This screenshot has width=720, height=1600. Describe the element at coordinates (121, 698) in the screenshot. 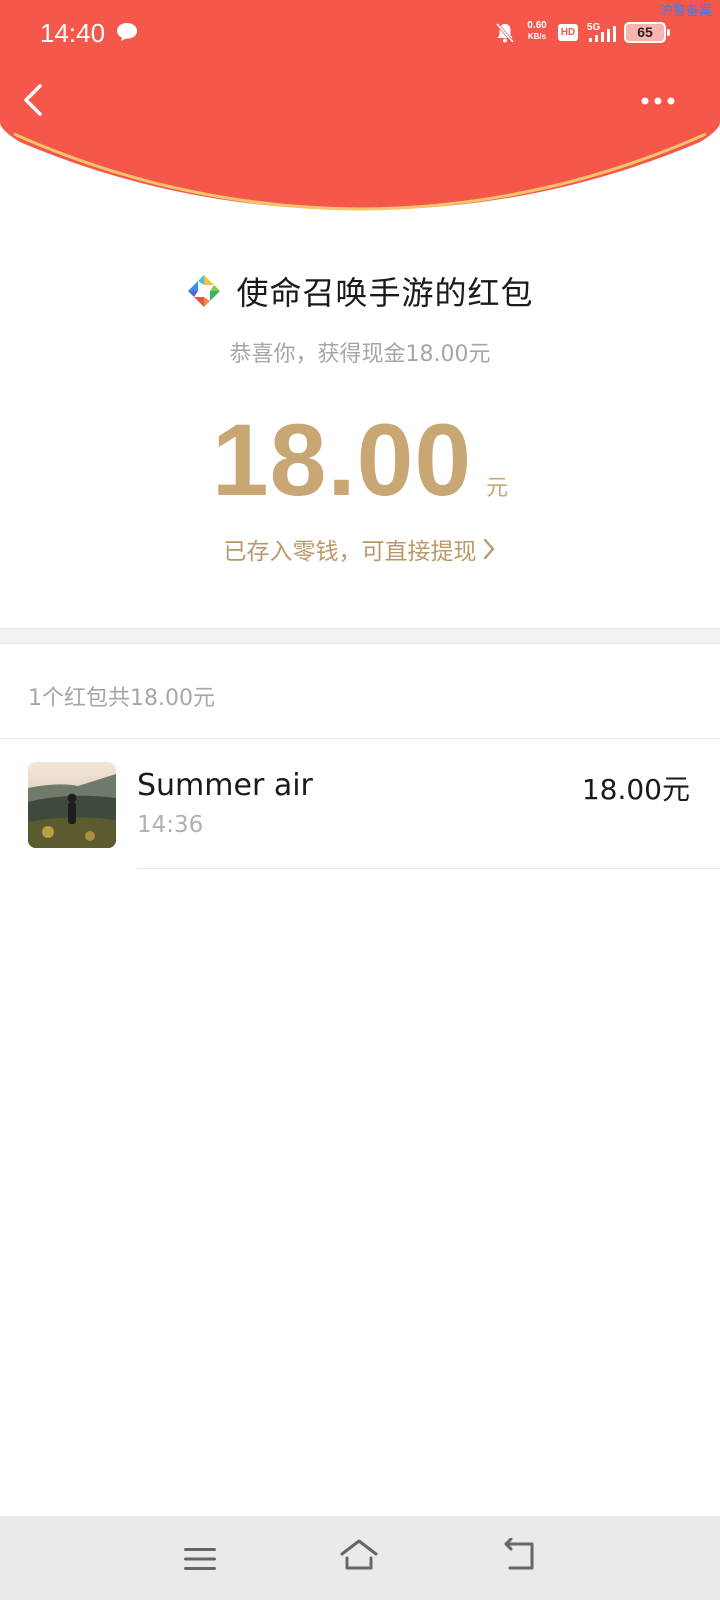

I see `records-summary: 1个红包共18.00元` at that location.